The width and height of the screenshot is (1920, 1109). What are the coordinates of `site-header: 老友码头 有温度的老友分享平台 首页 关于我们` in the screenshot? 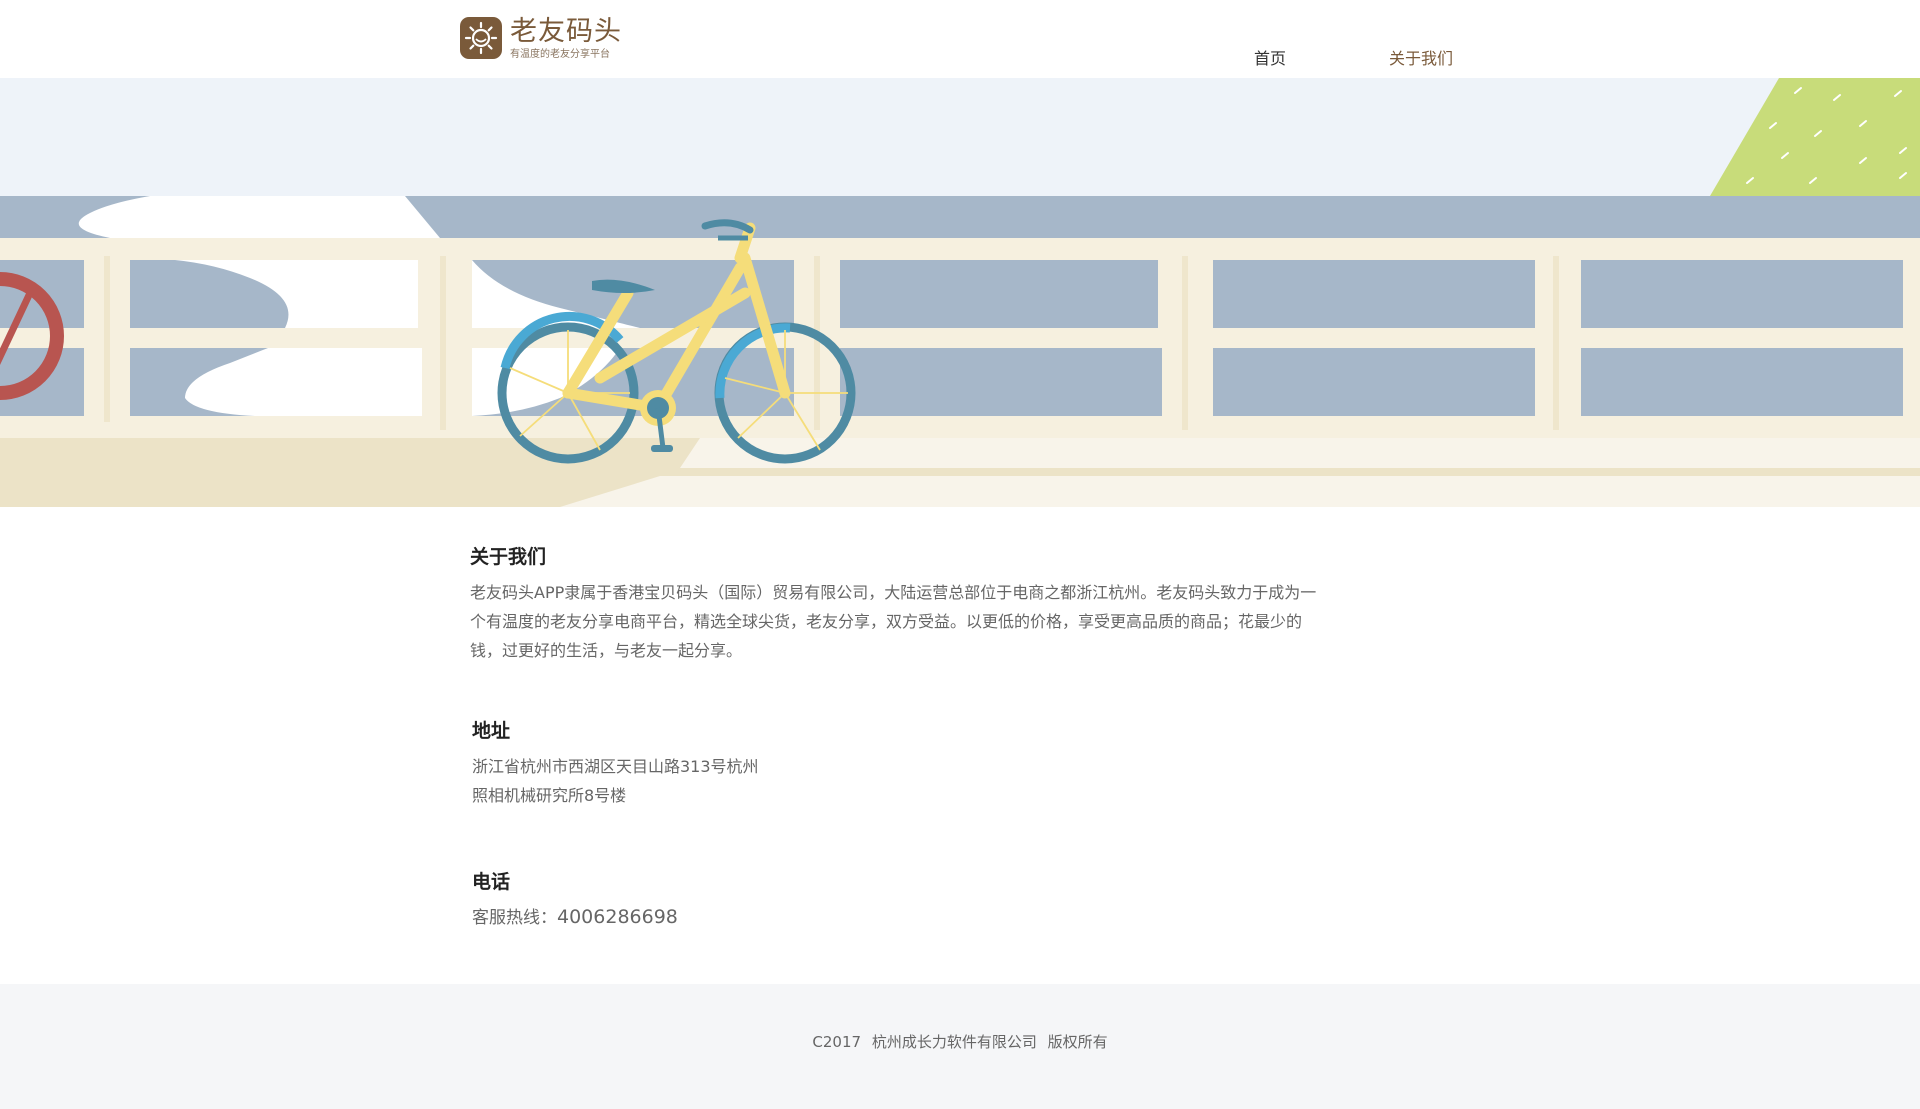 It's located at (960, 39).